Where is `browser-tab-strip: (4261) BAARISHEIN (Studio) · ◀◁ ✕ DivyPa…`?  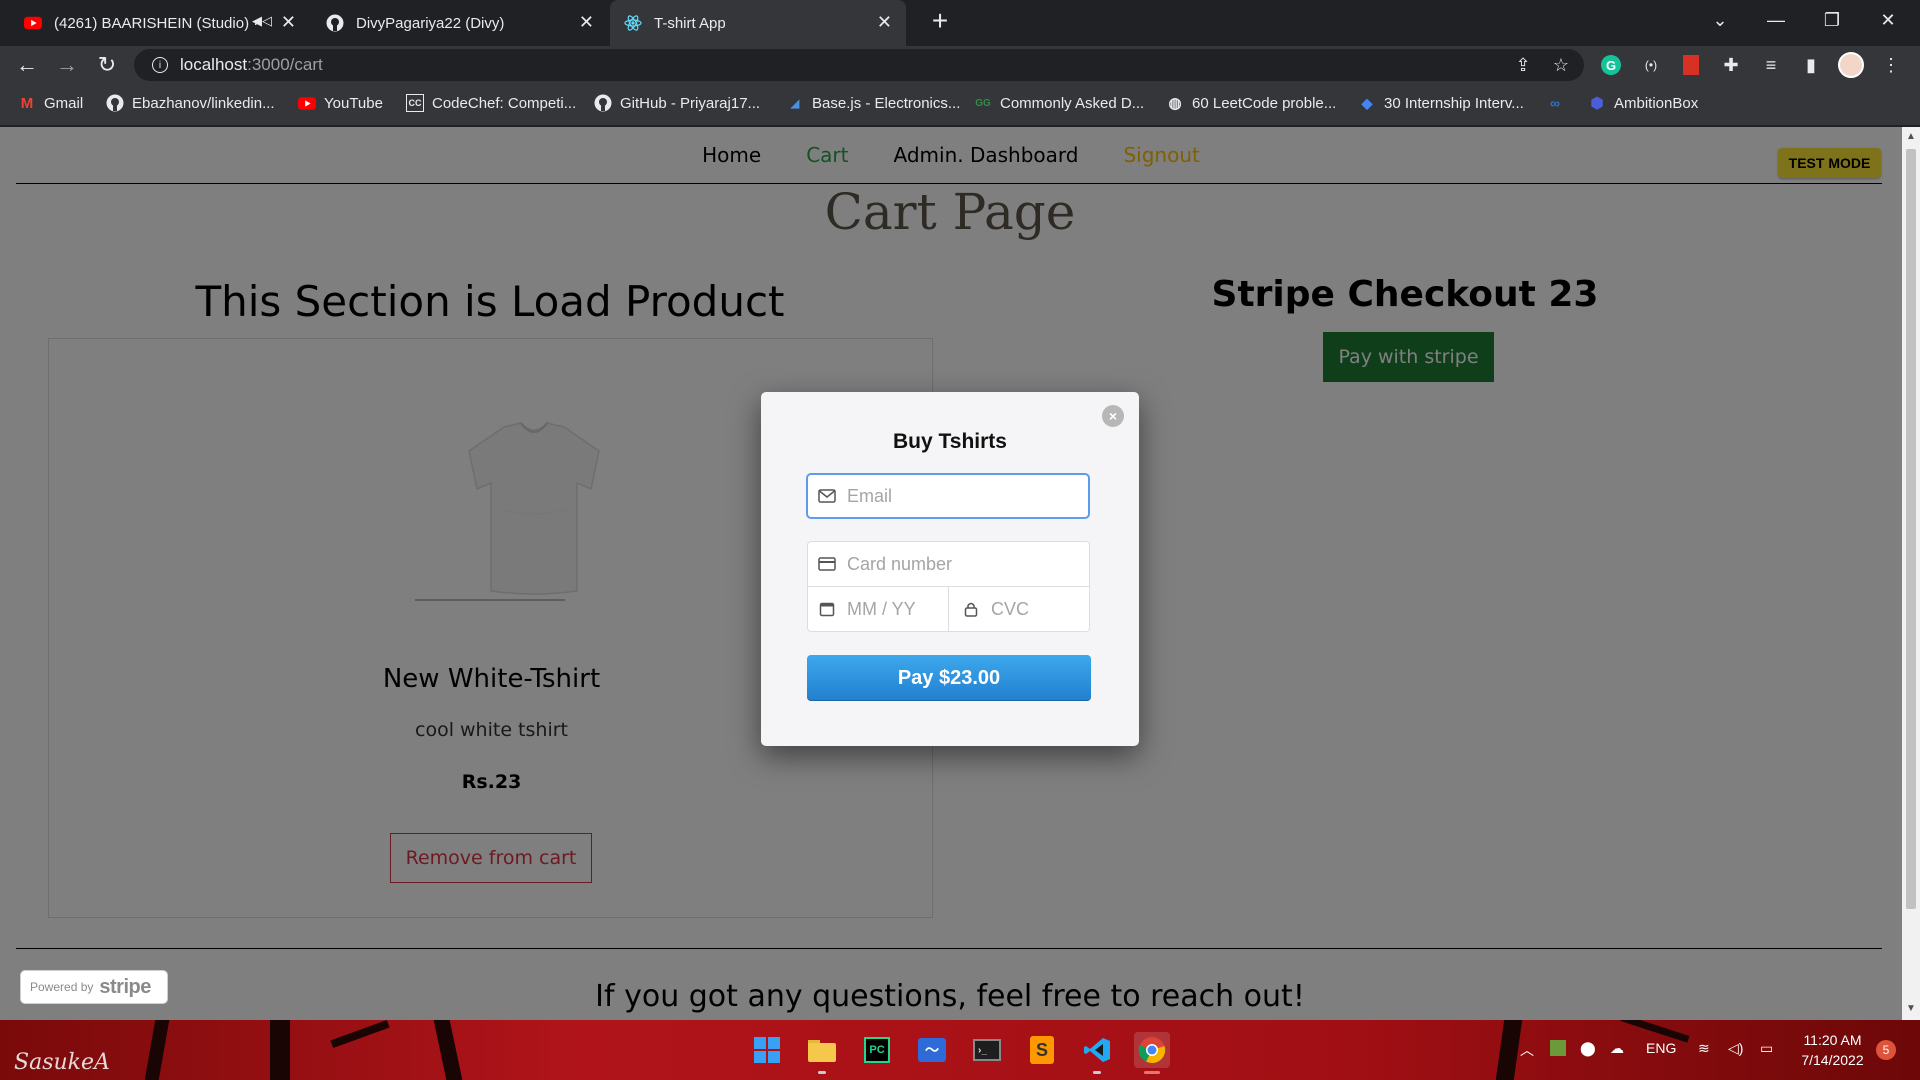
browser-tab-strip: (4261) BAARISHEIN (Studio) · ◀◁ ✕ DivyPa… is located at coordinates (960, 23).